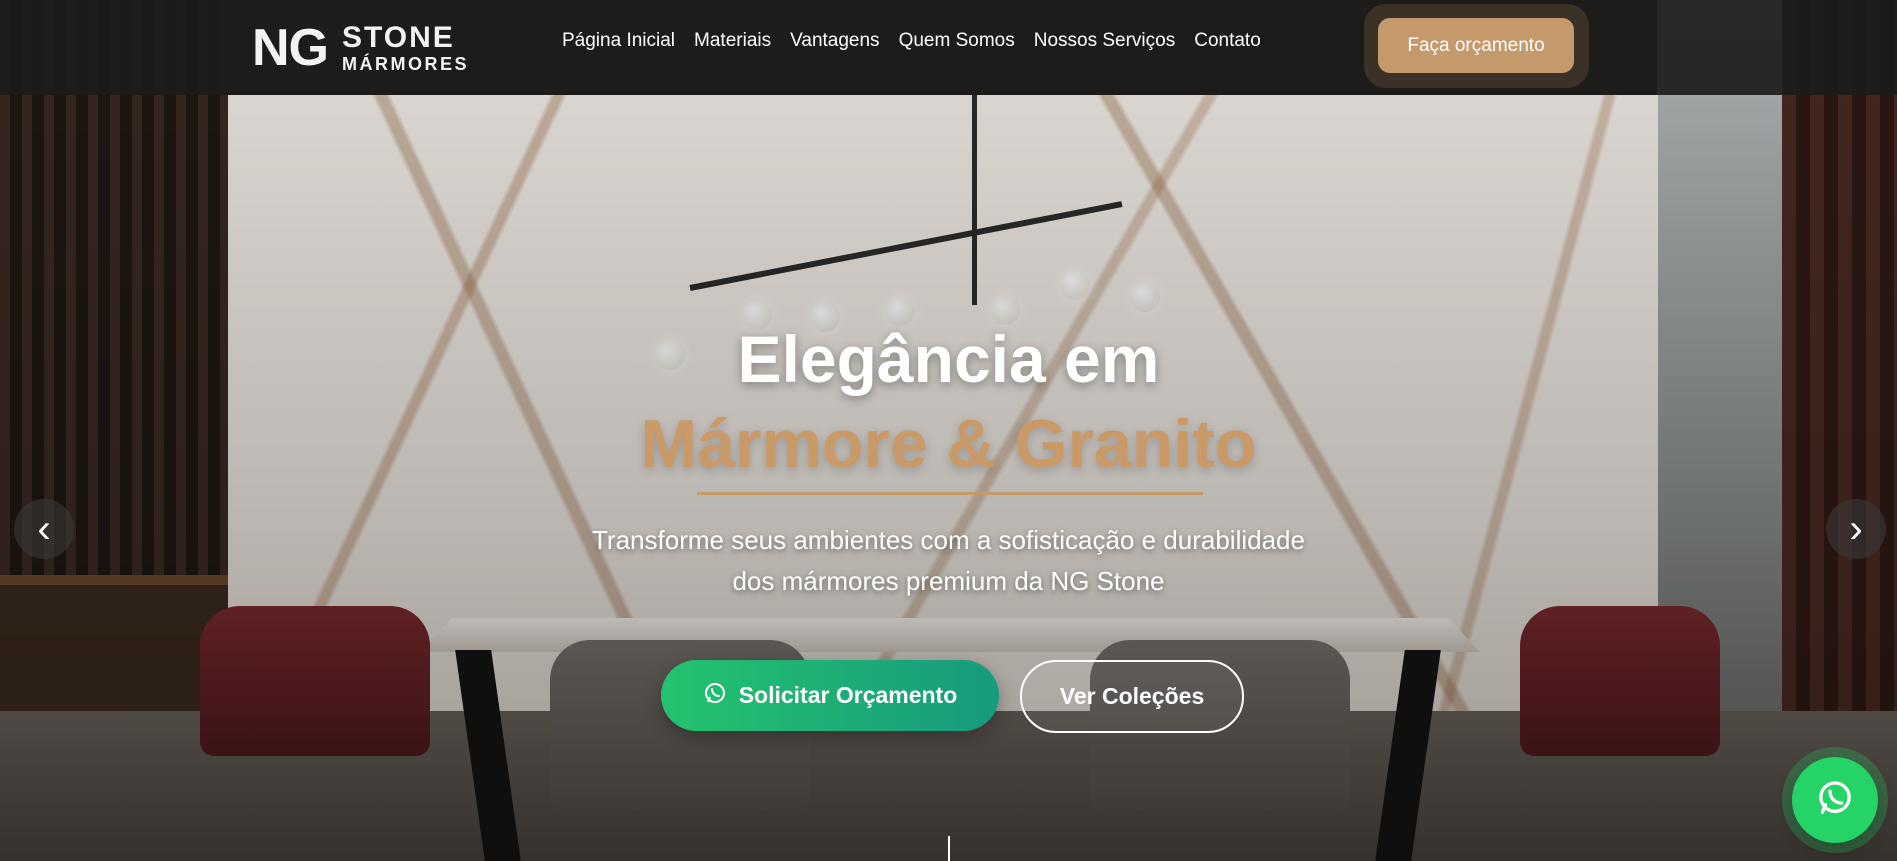  I want to click on solicitar-orcamento-button: Solicitar Orçamento, so click(830, 695).